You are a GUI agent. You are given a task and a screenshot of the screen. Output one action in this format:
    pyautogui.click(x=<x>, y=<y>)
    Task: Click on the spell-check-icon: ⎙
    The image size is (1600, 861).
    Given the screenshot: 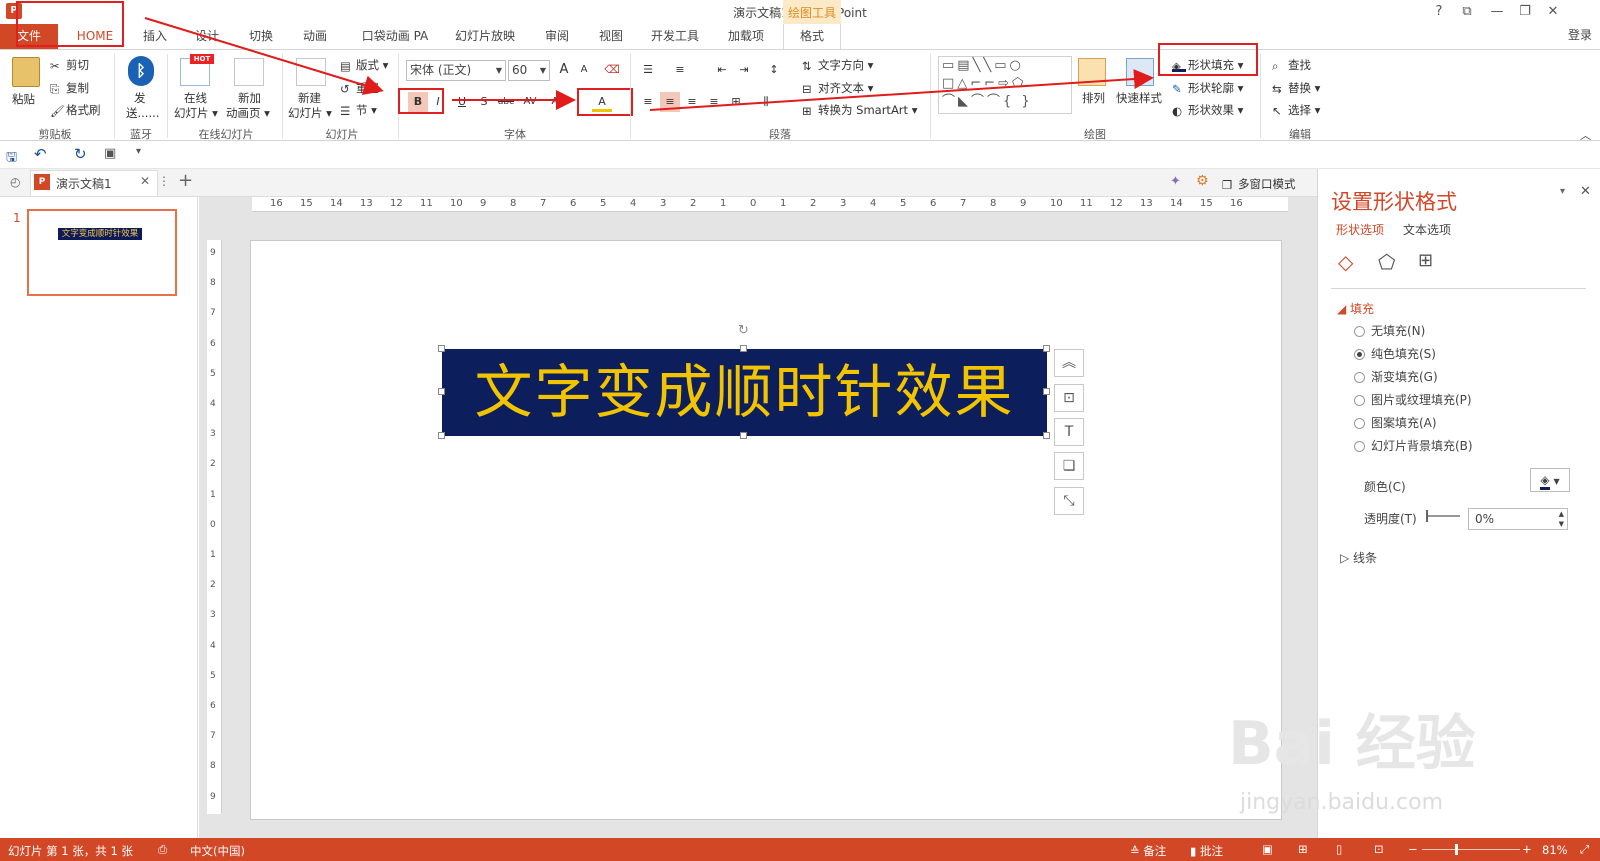 What is the action you would take?
    pyautogui.click(x=162, y=849)
    